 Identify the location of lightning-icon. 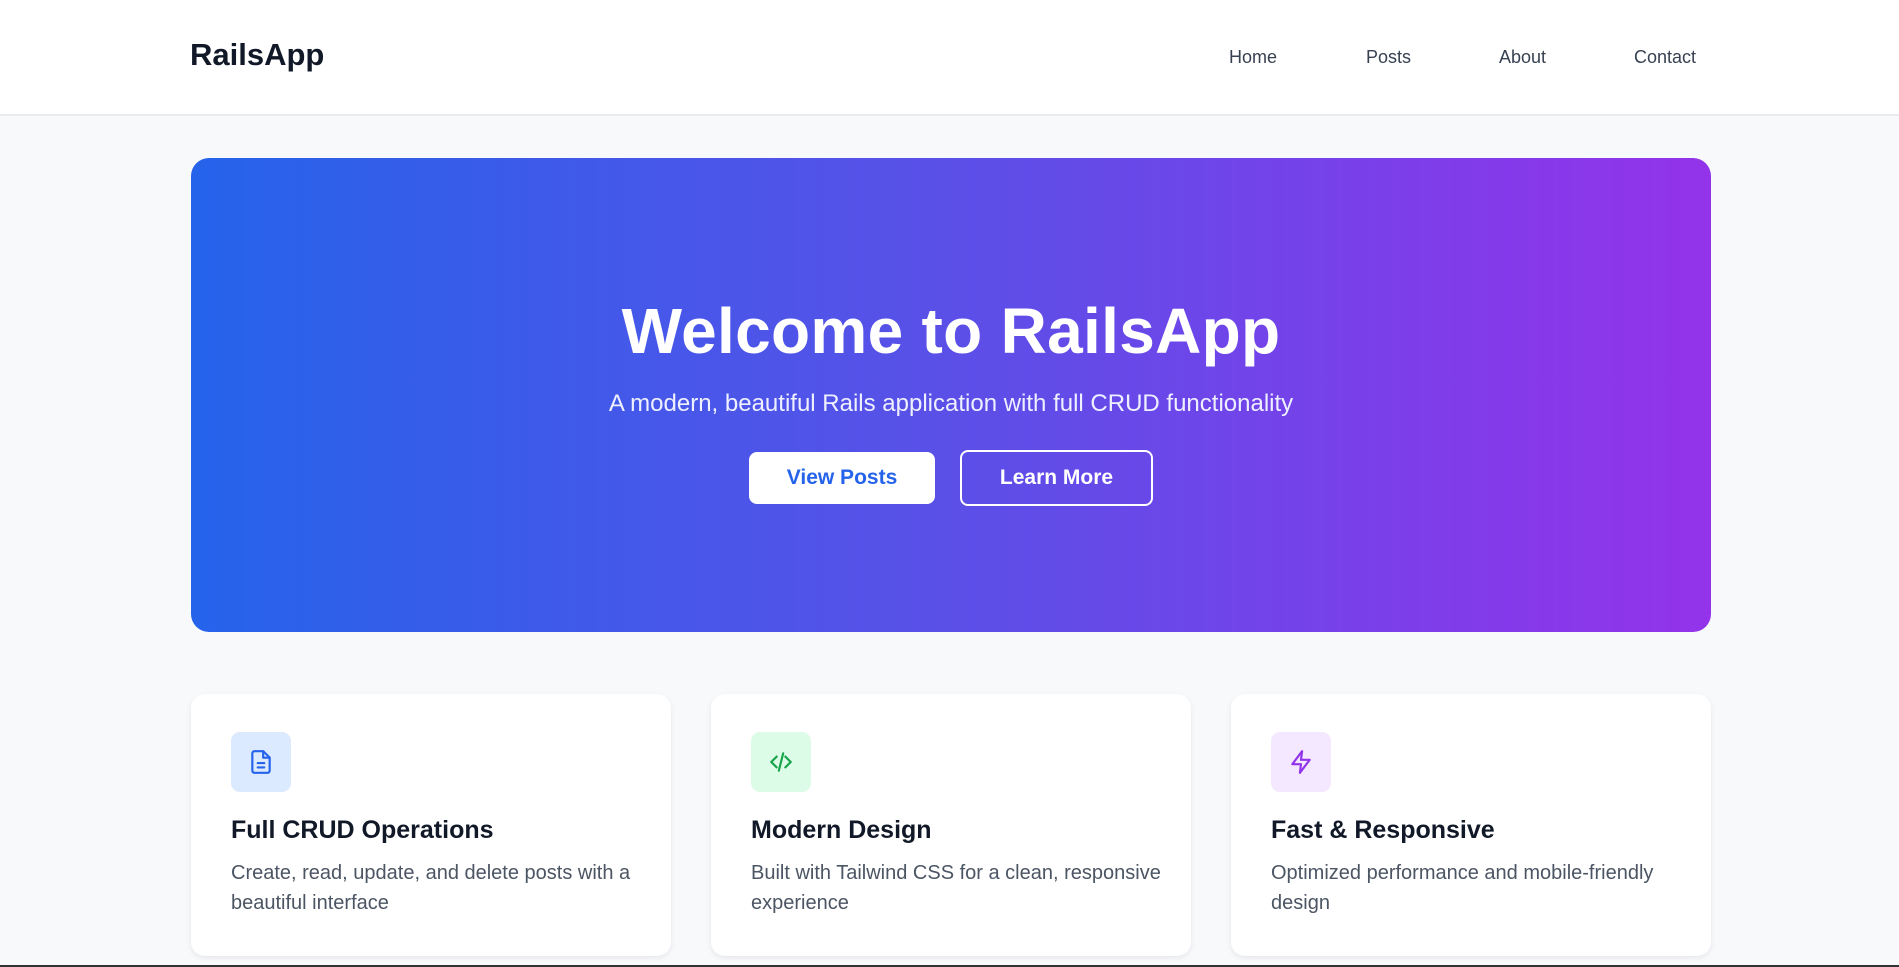
(1301, 762).